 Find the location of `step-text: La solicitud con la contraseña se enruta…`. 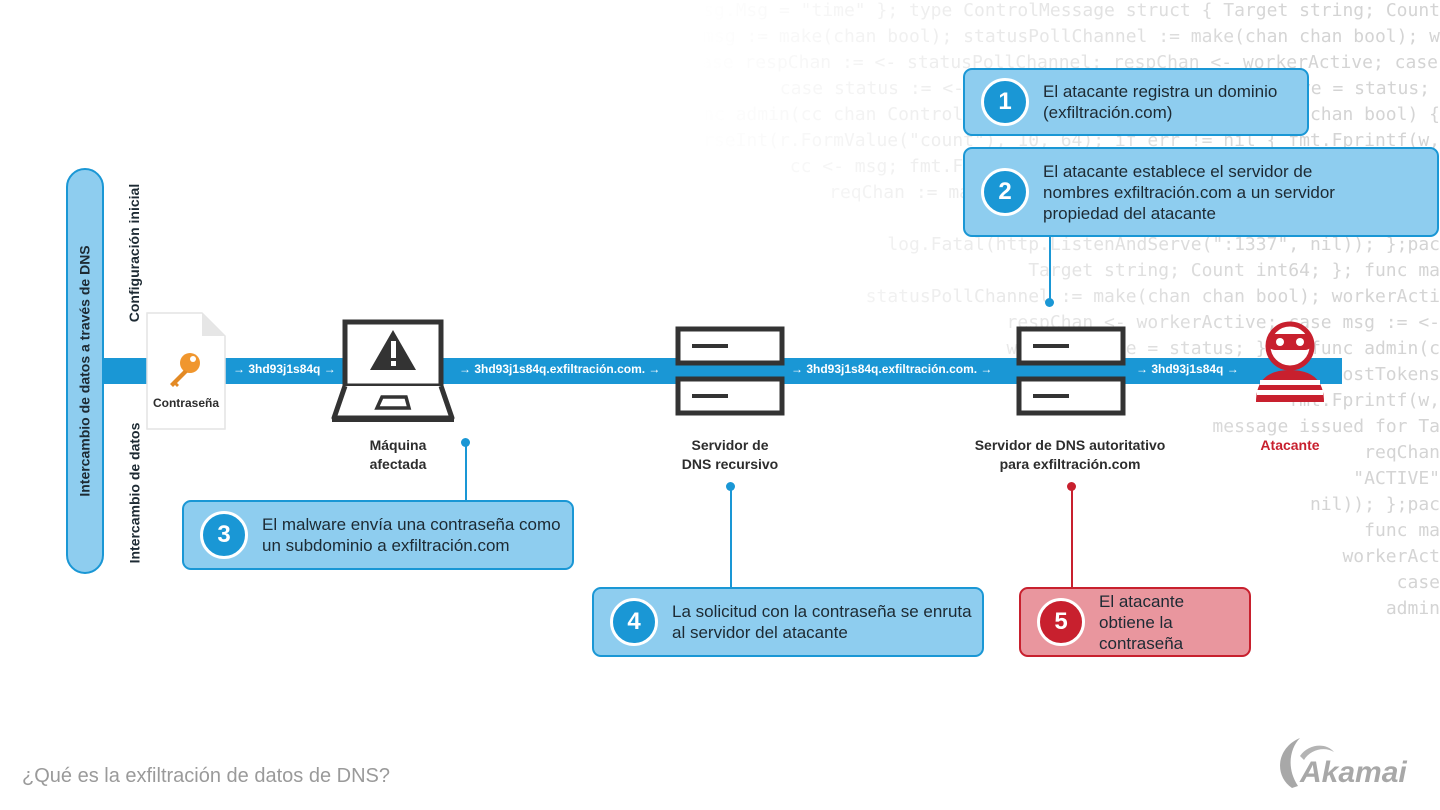

step-text: La solicitud con la contraseña se enruta… is located at coordinates (822, 622).